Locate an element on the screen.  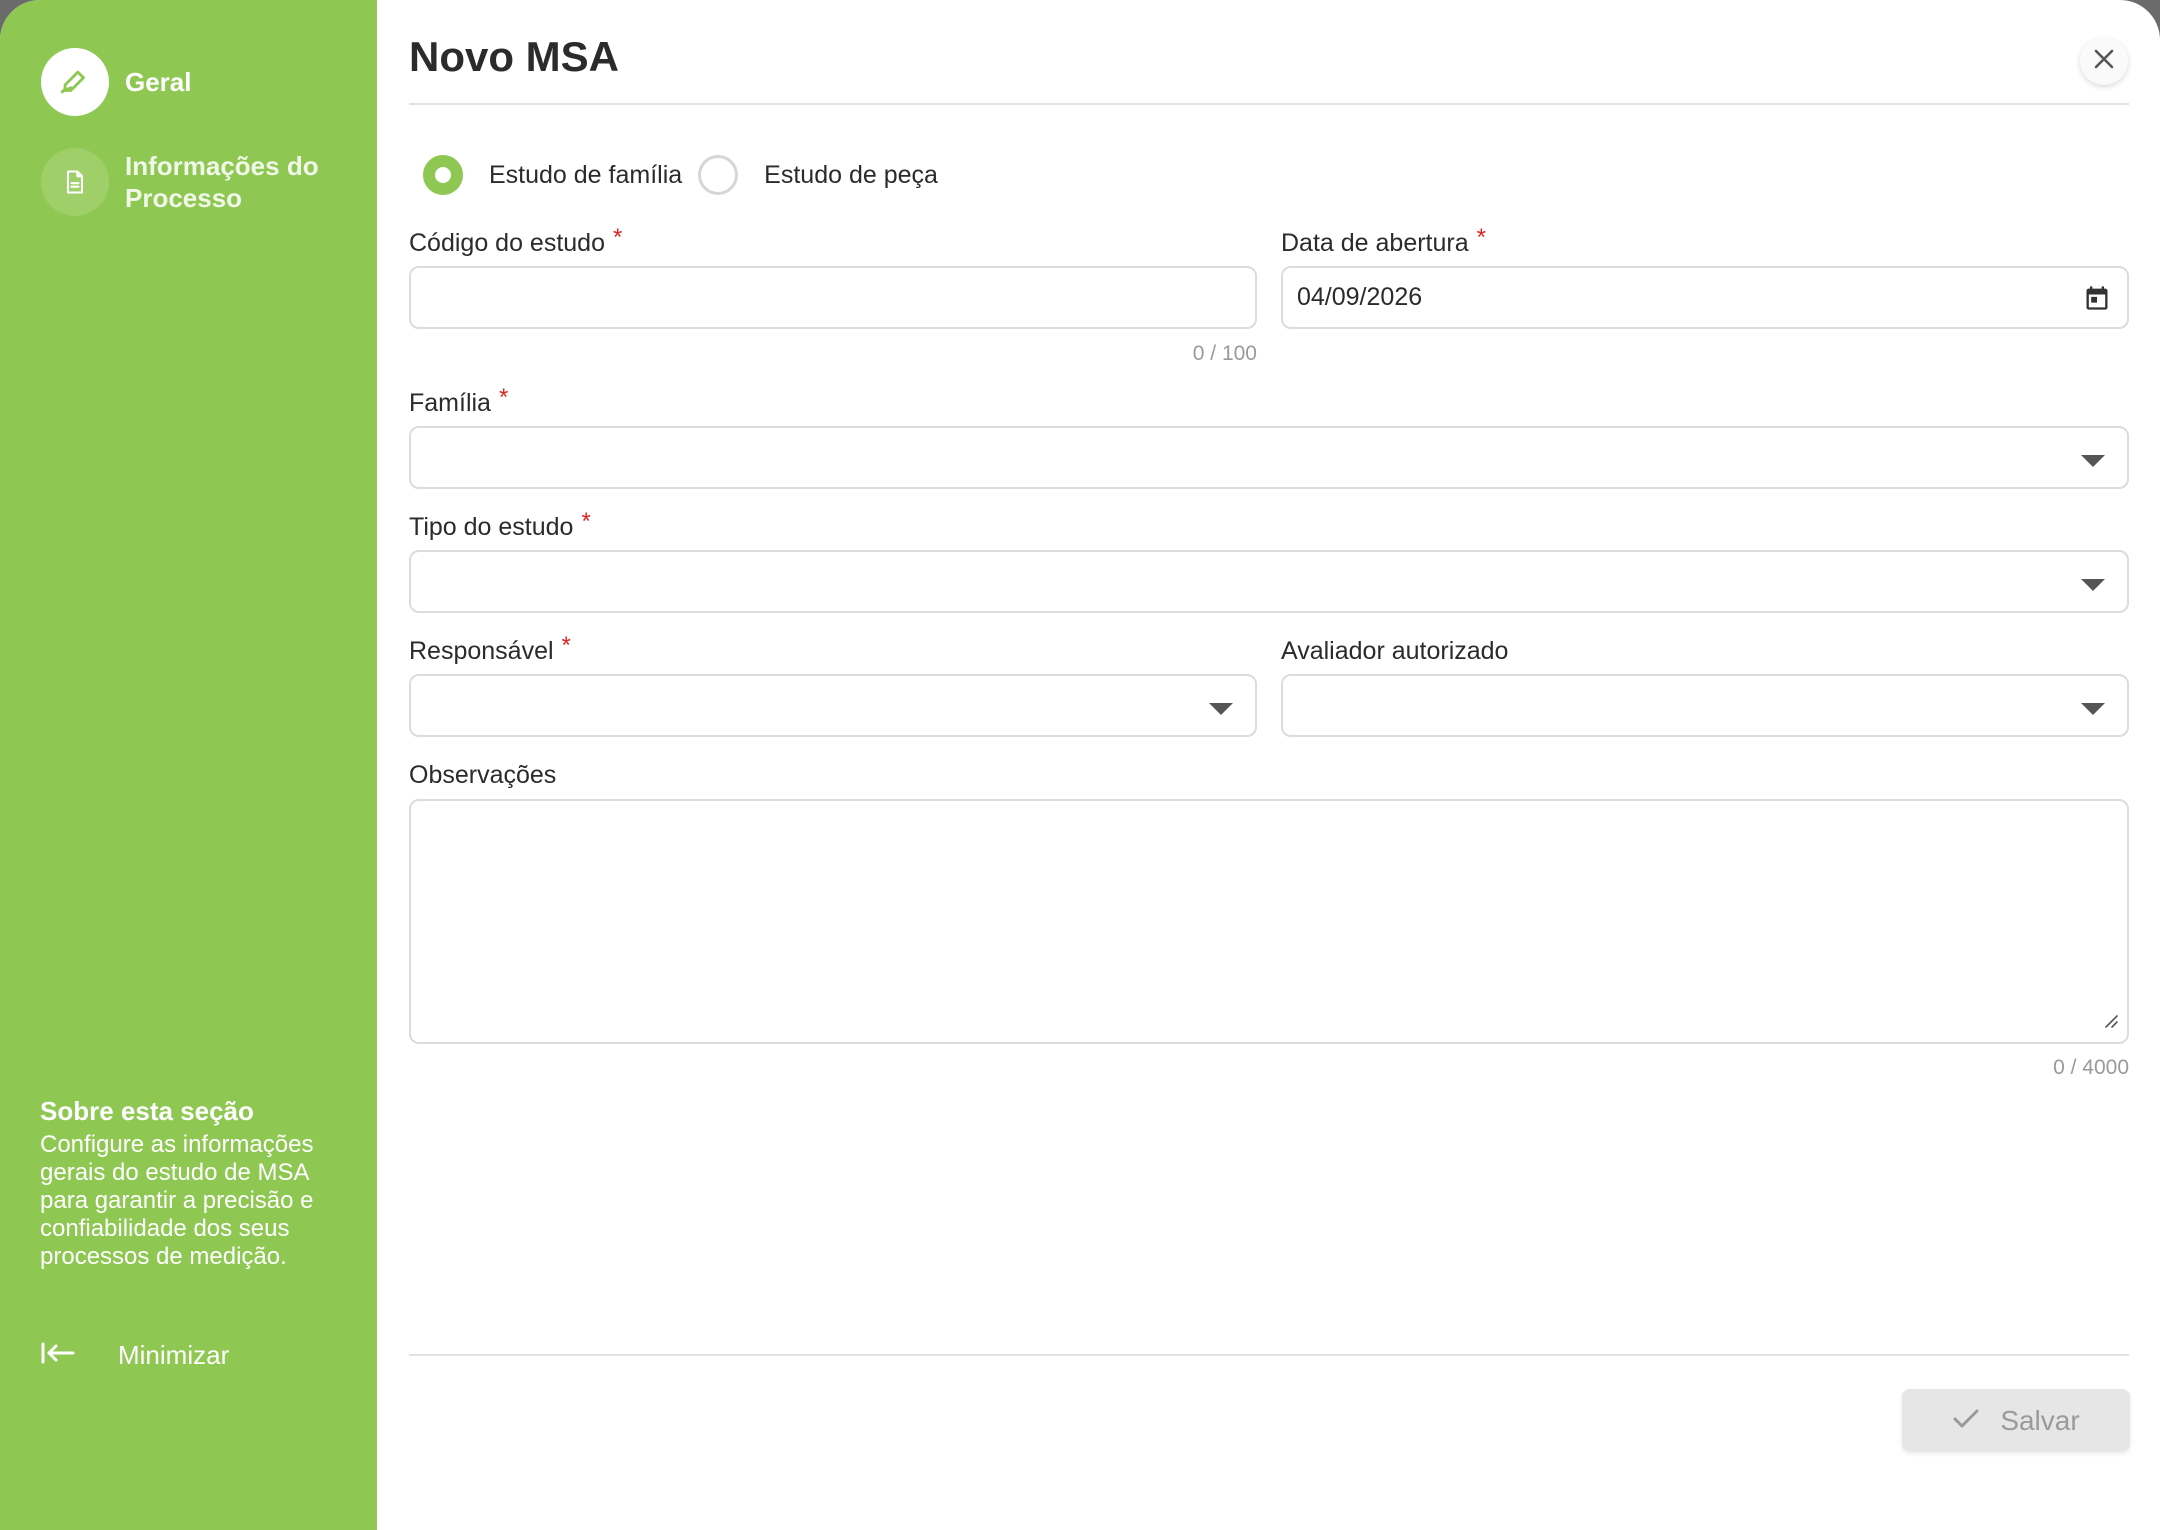
minimize-button: Minimizar is located at coordinates (134, 1355).